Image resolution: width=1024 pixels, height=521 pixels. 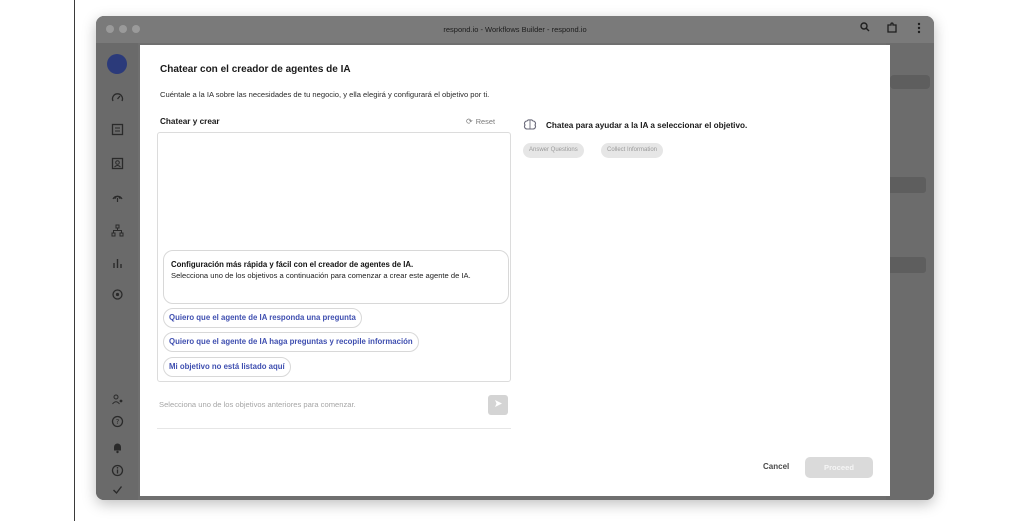 I want to click on page-divider, so click(x=74, y=260).